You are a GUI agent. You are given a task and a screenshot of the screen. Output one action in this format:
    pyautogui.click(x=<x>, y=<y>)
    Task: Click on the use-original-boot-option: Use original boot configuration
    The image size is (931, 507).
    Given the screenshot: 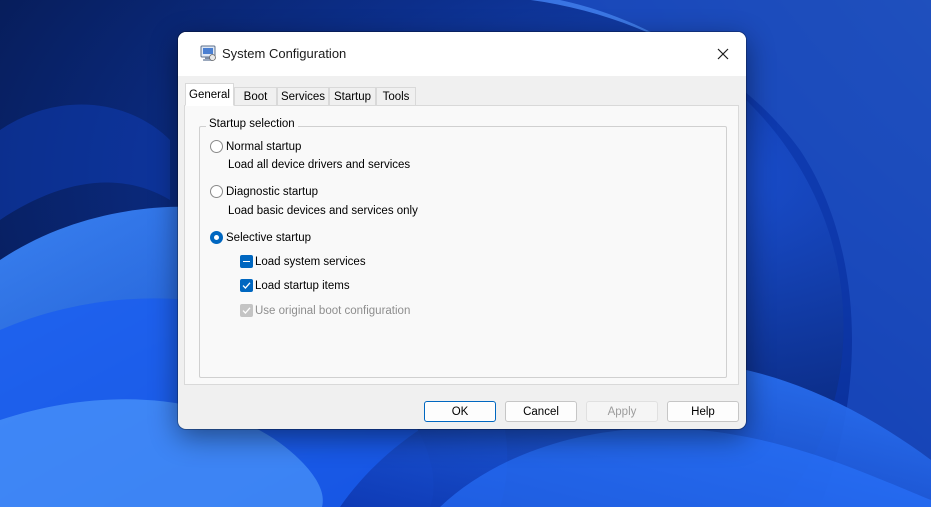 What is the action you would take?
    pyautogui.click(x=325, y=310)
    